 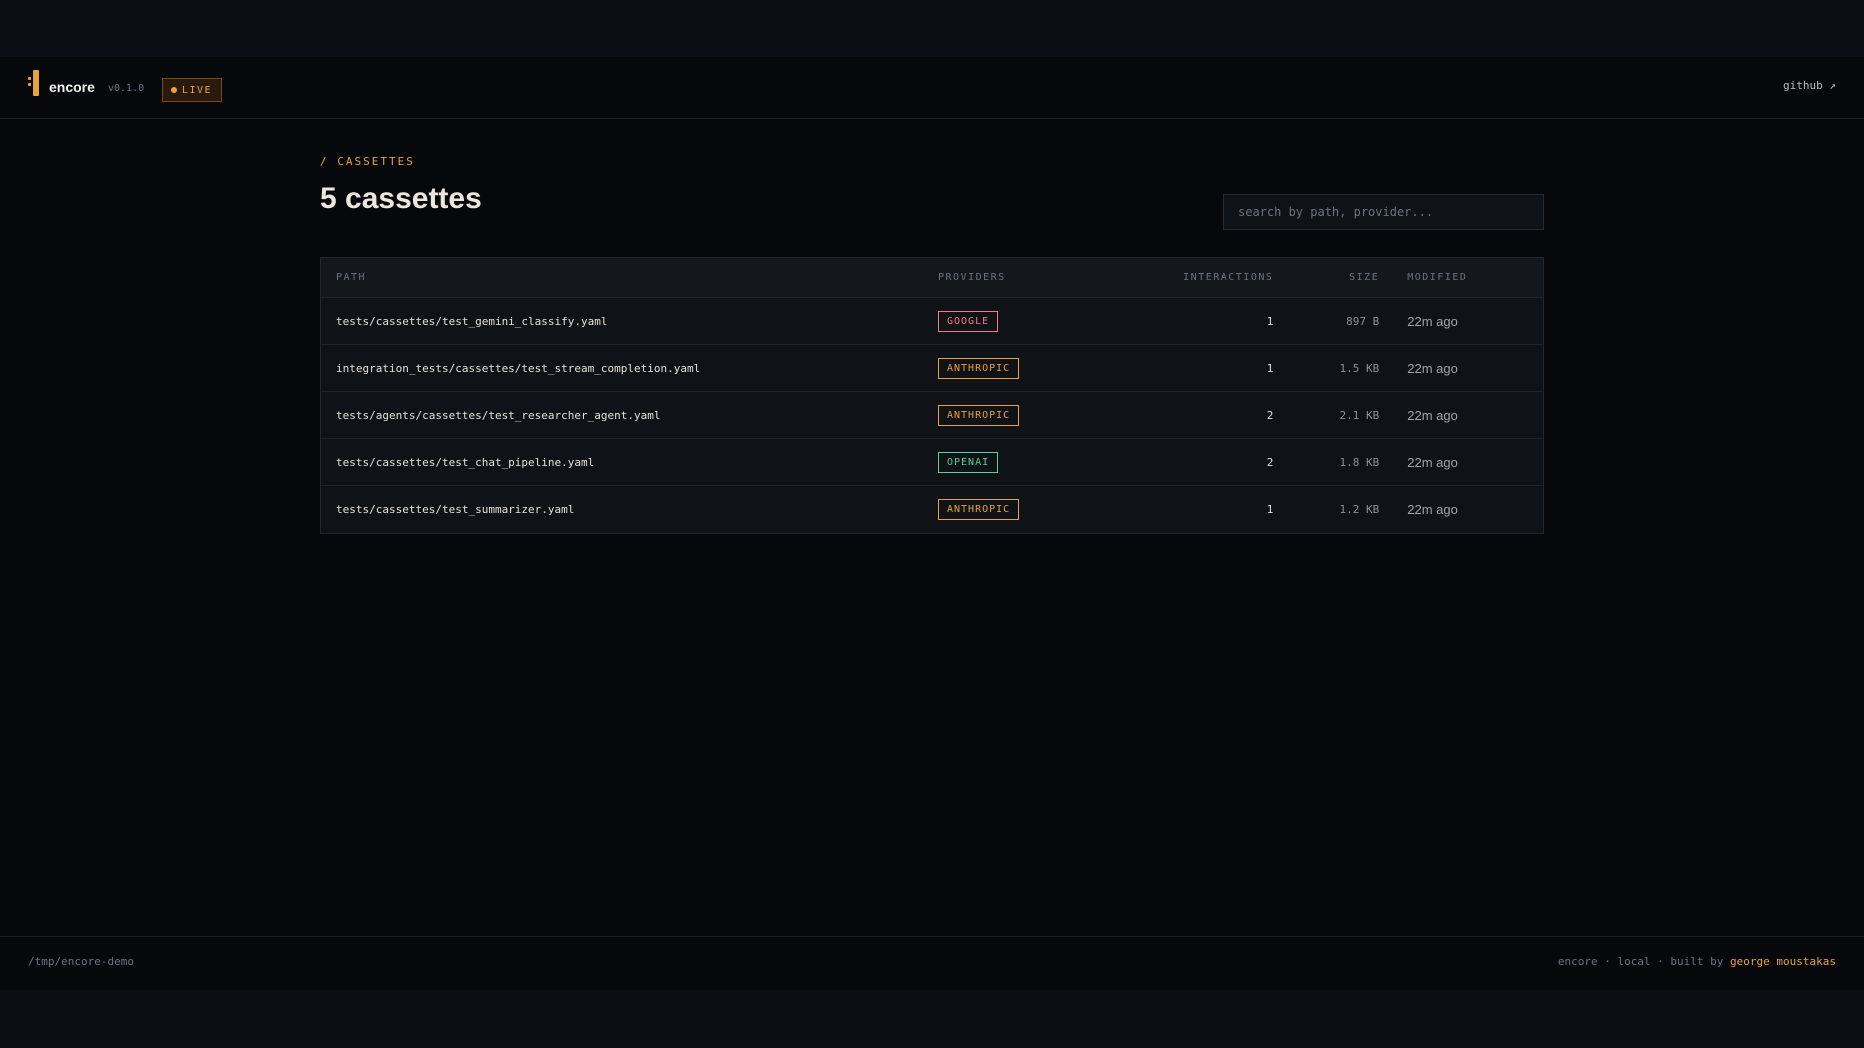 What do you see at coordinates (367, 161) in the screenshot?
I see `breadcrumb: / CASSETTES` at bounding box center [367, 161].